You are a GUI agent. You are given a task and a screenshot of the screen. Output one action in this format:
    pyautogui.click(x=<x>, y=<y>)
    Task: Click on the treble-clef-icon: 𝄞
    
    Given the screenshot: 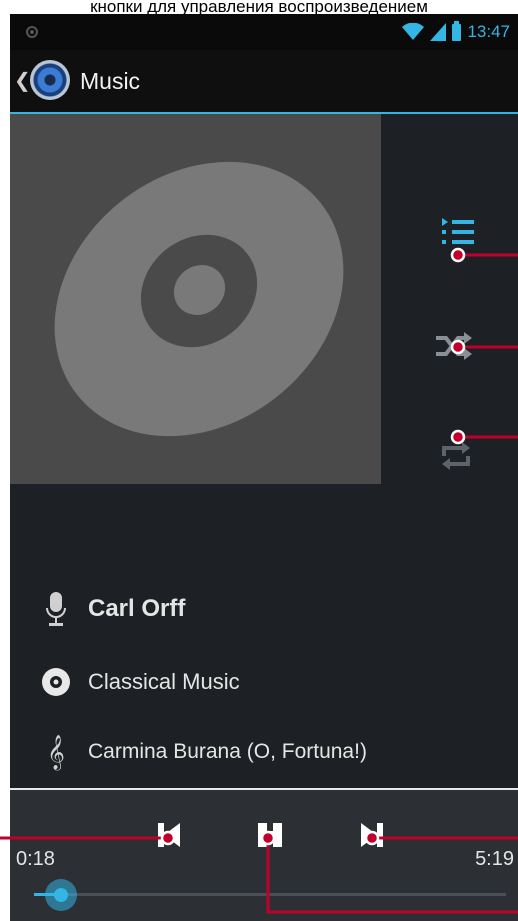 What is the action you would take?
    pyautogui.click(x=56, y=752)
    